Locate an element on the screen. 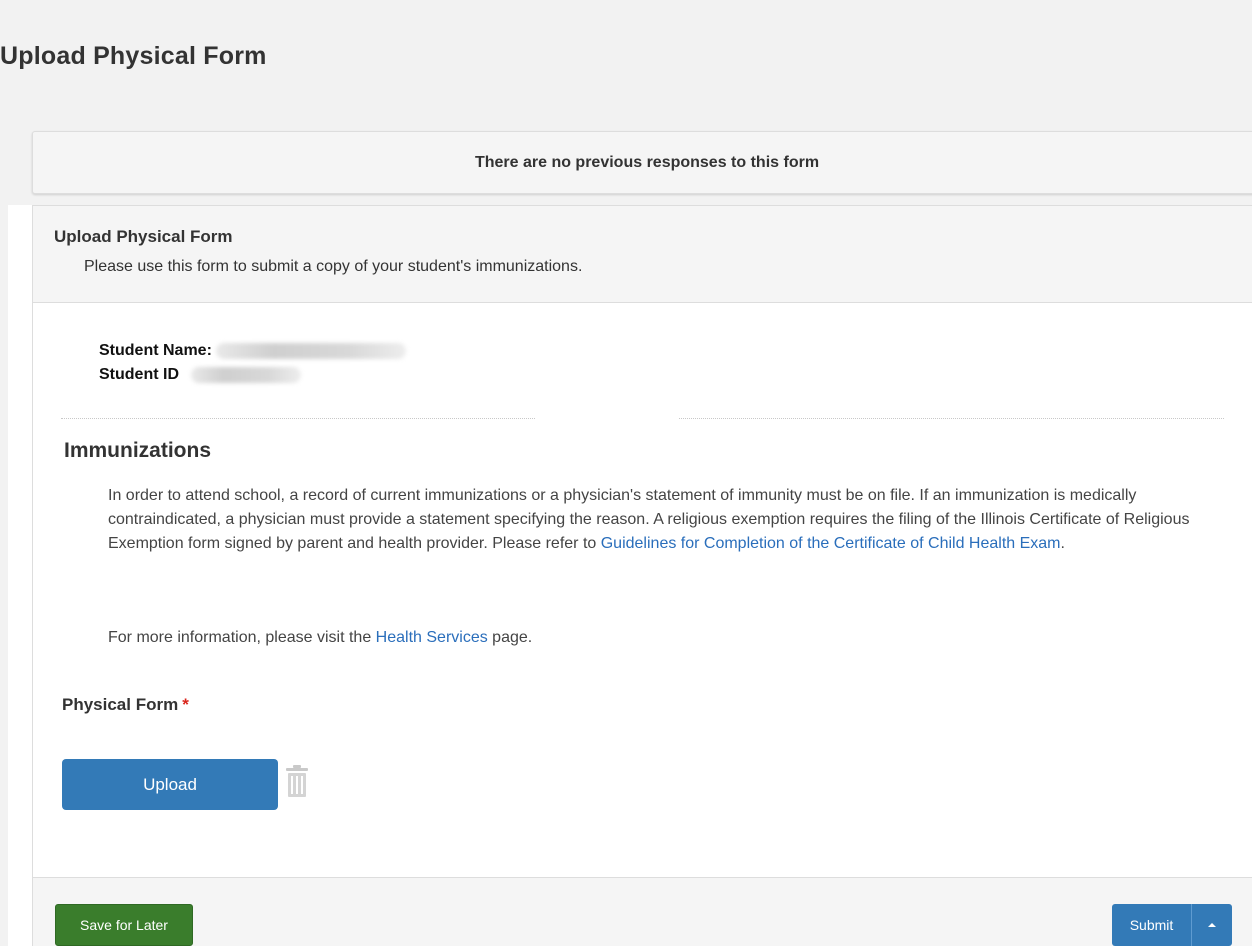 Image resolution: width=1252 pixels, height=946 pixels. trash-icon is located at coordinates (297, 781).